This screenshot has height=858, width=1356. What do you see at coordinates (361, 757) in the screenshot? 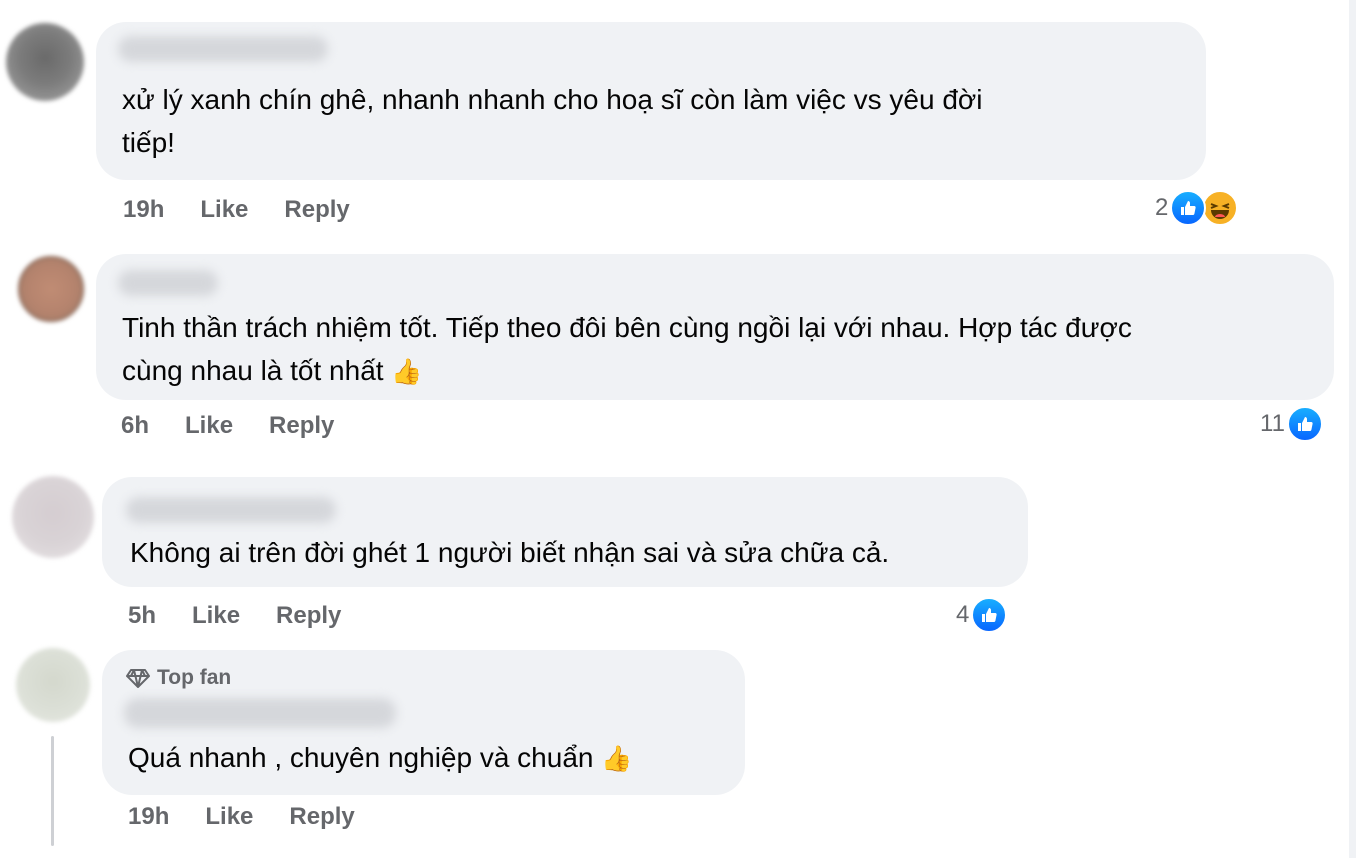
I see `comment-line: Quá nhanh , chuyên nghiệp và chuẩn` at bounding box center [361, 757].